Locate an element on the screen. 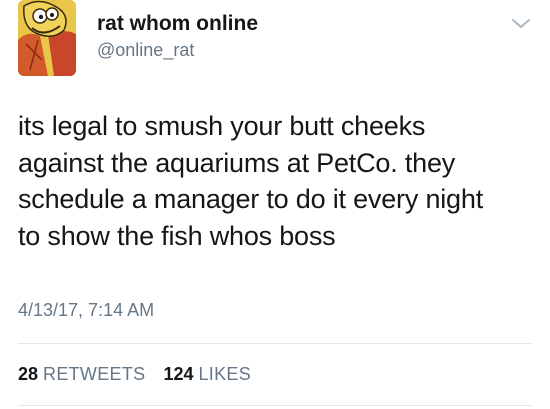  author-display-name: rat whom online is located at coordinates (177, 24).